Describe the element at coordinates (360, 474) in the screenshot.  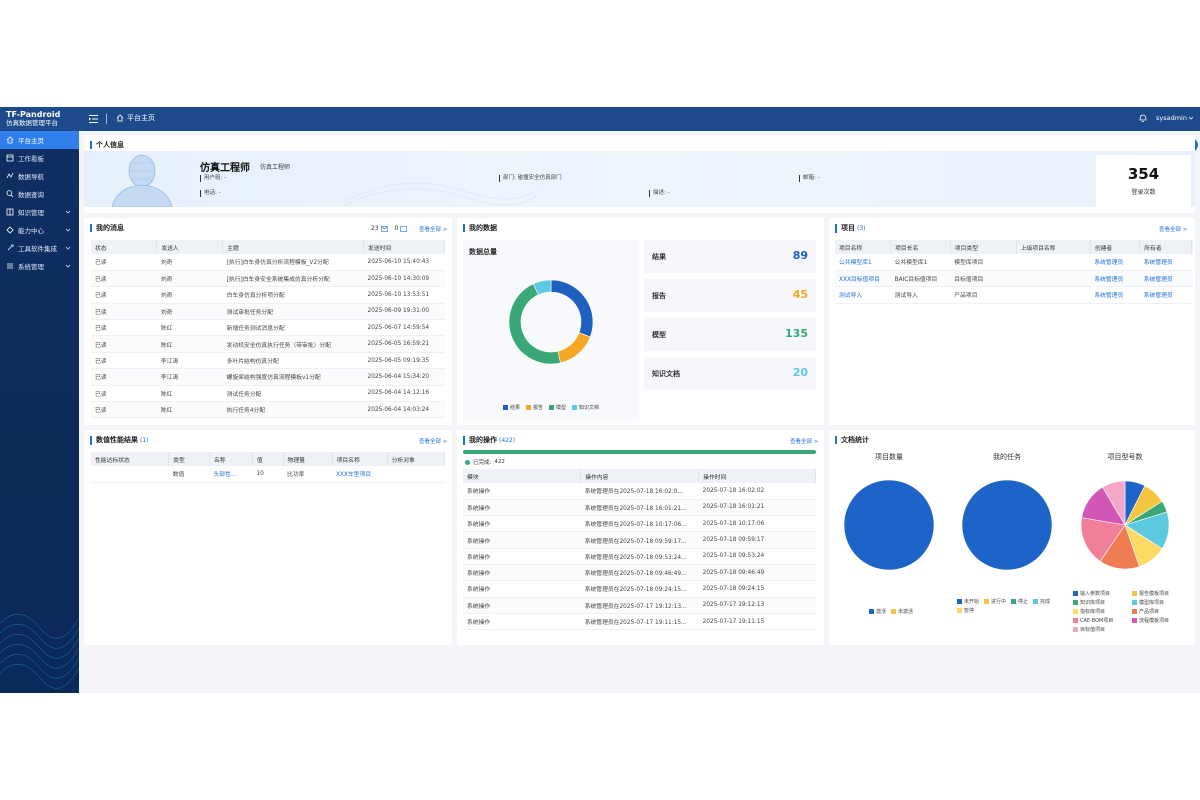
I see `table-cell: XXX车型项目` at that location.